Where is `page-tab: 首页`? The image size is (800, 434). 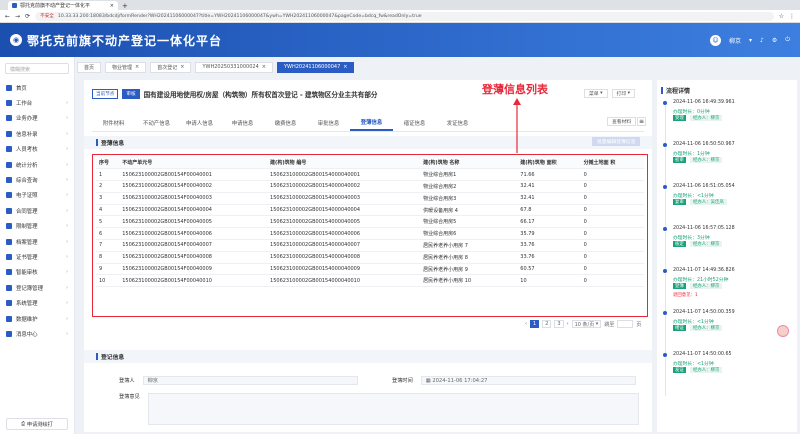 page-tab: 首页 is located at coordinates (89, 67).